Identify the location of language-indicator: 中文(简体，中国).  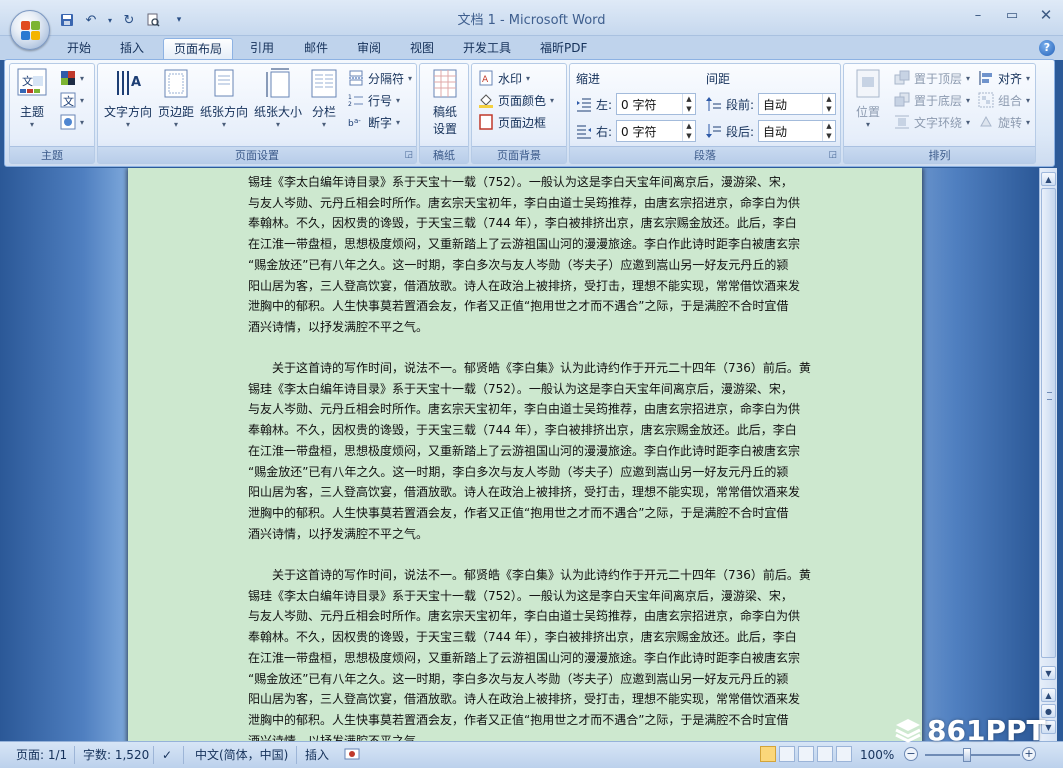
(241, 755).